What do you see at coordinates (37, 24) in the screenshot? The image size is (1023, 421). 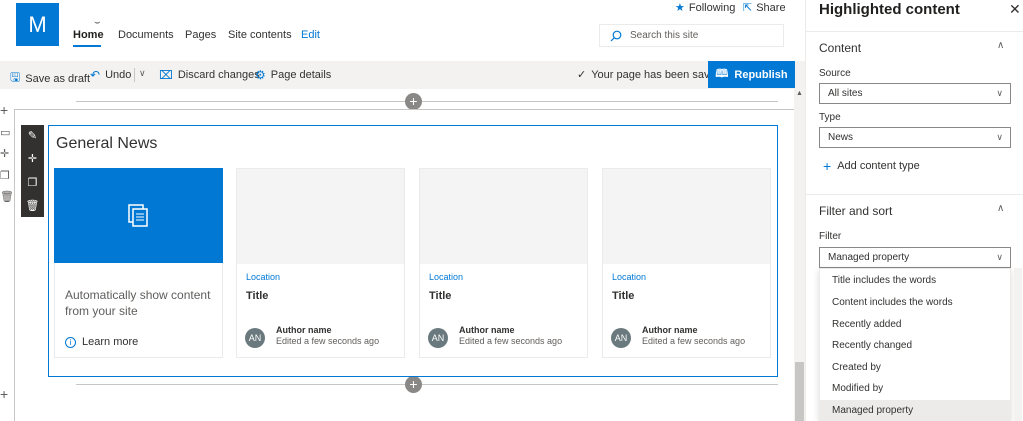 I see `site-logo: M` at bounding box center [37, 24].